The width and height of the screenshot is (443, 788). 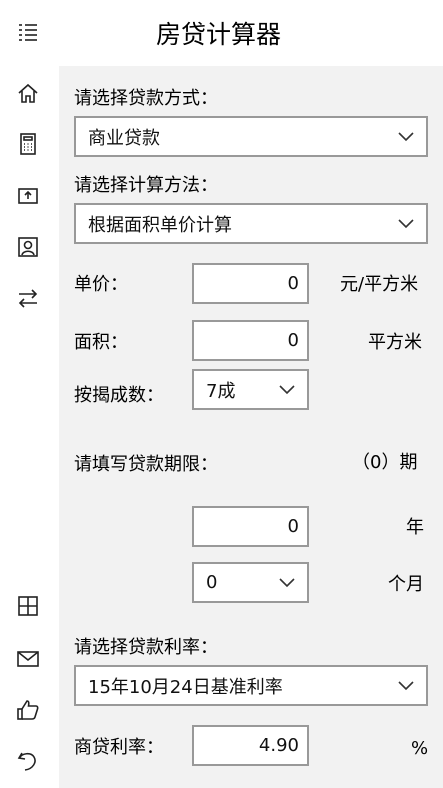 I want to click on area-unit: 平方米, so click(x=395, y=342).